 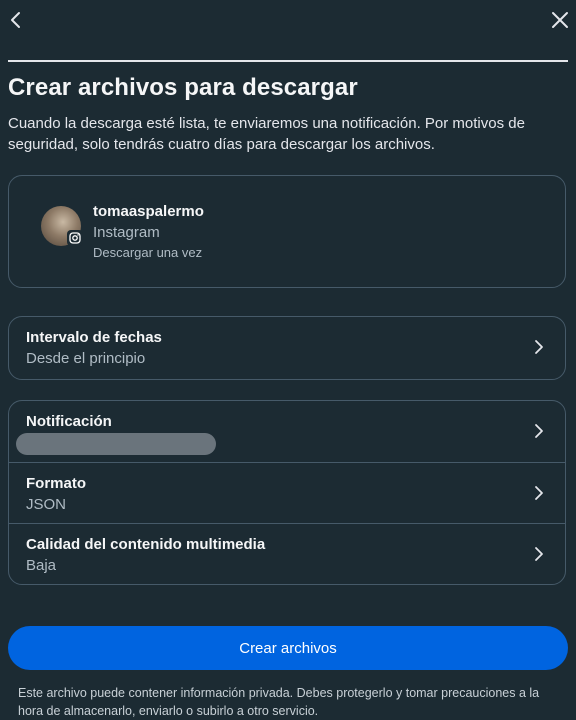 I want to click on create-files-button: Crear archivos, so click(x=288, y=648).